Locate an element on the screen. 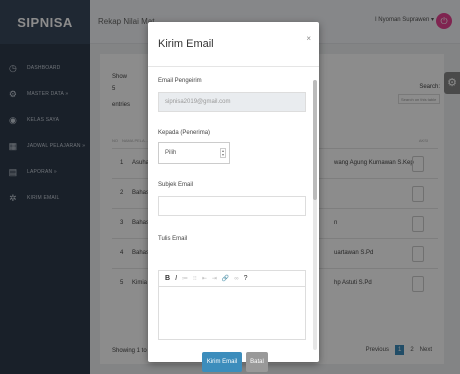  body-label: Tulis Email is located at coordinates (173, 239).